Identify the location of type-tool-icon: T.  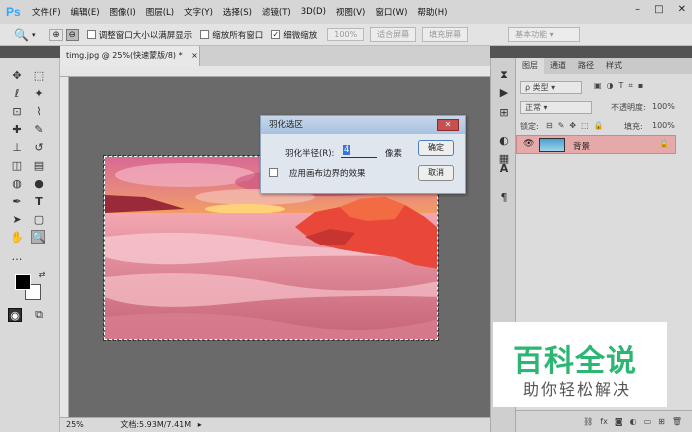
(39, 202).